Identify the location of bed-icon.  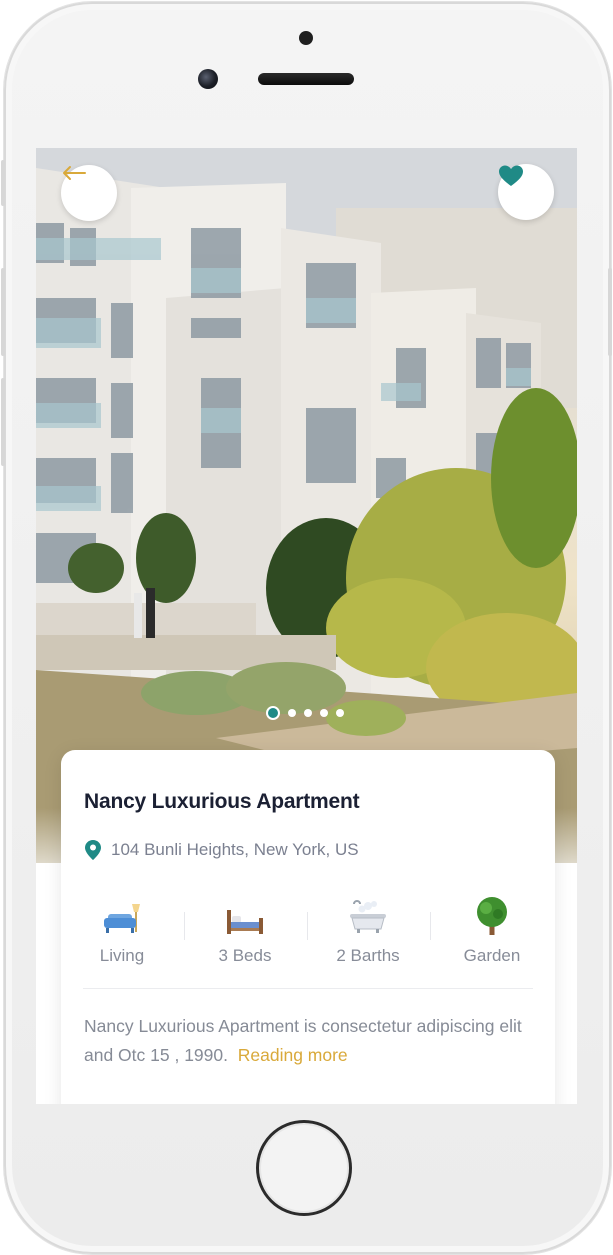
(245, 922).